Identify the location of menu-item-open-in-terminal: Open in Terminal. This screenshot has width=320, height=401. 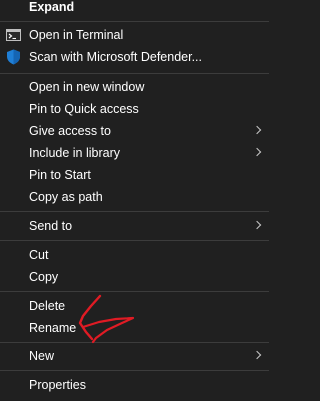
(134, 35).